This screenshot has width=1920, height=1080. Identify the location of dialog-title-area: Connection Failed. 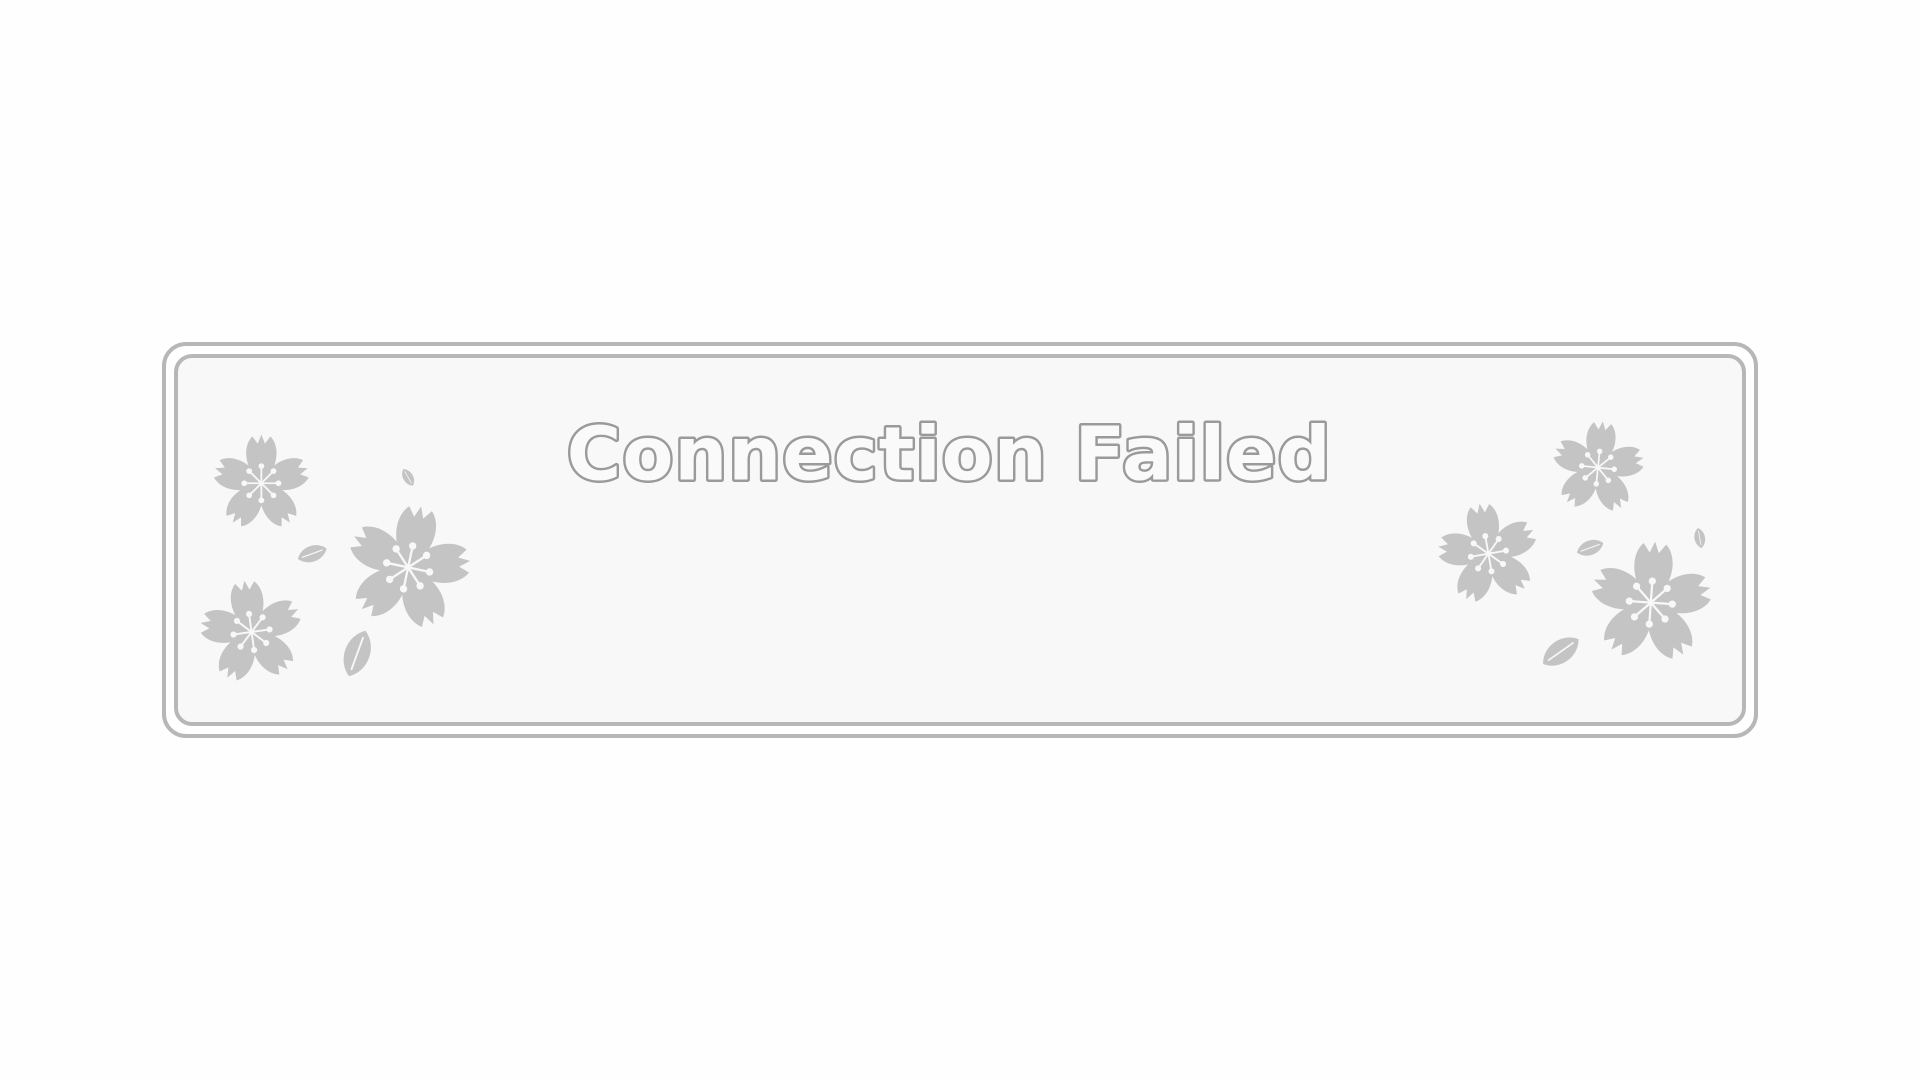
(948, 454).